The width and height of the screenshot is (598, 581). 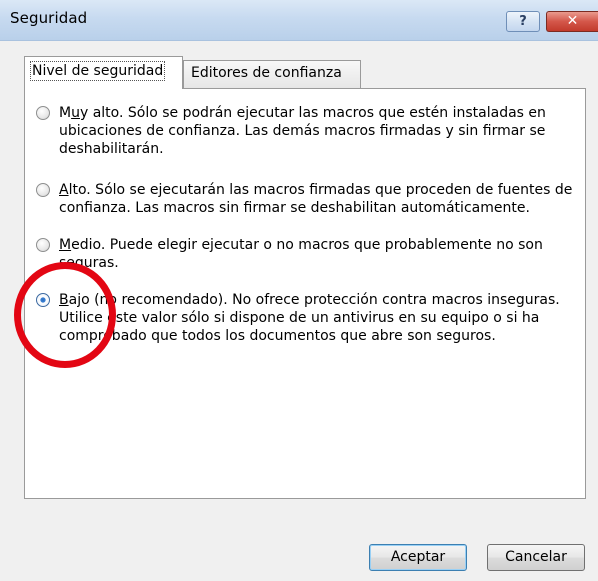 I want to click on help-icon: ?, so click(x=523, y=21).